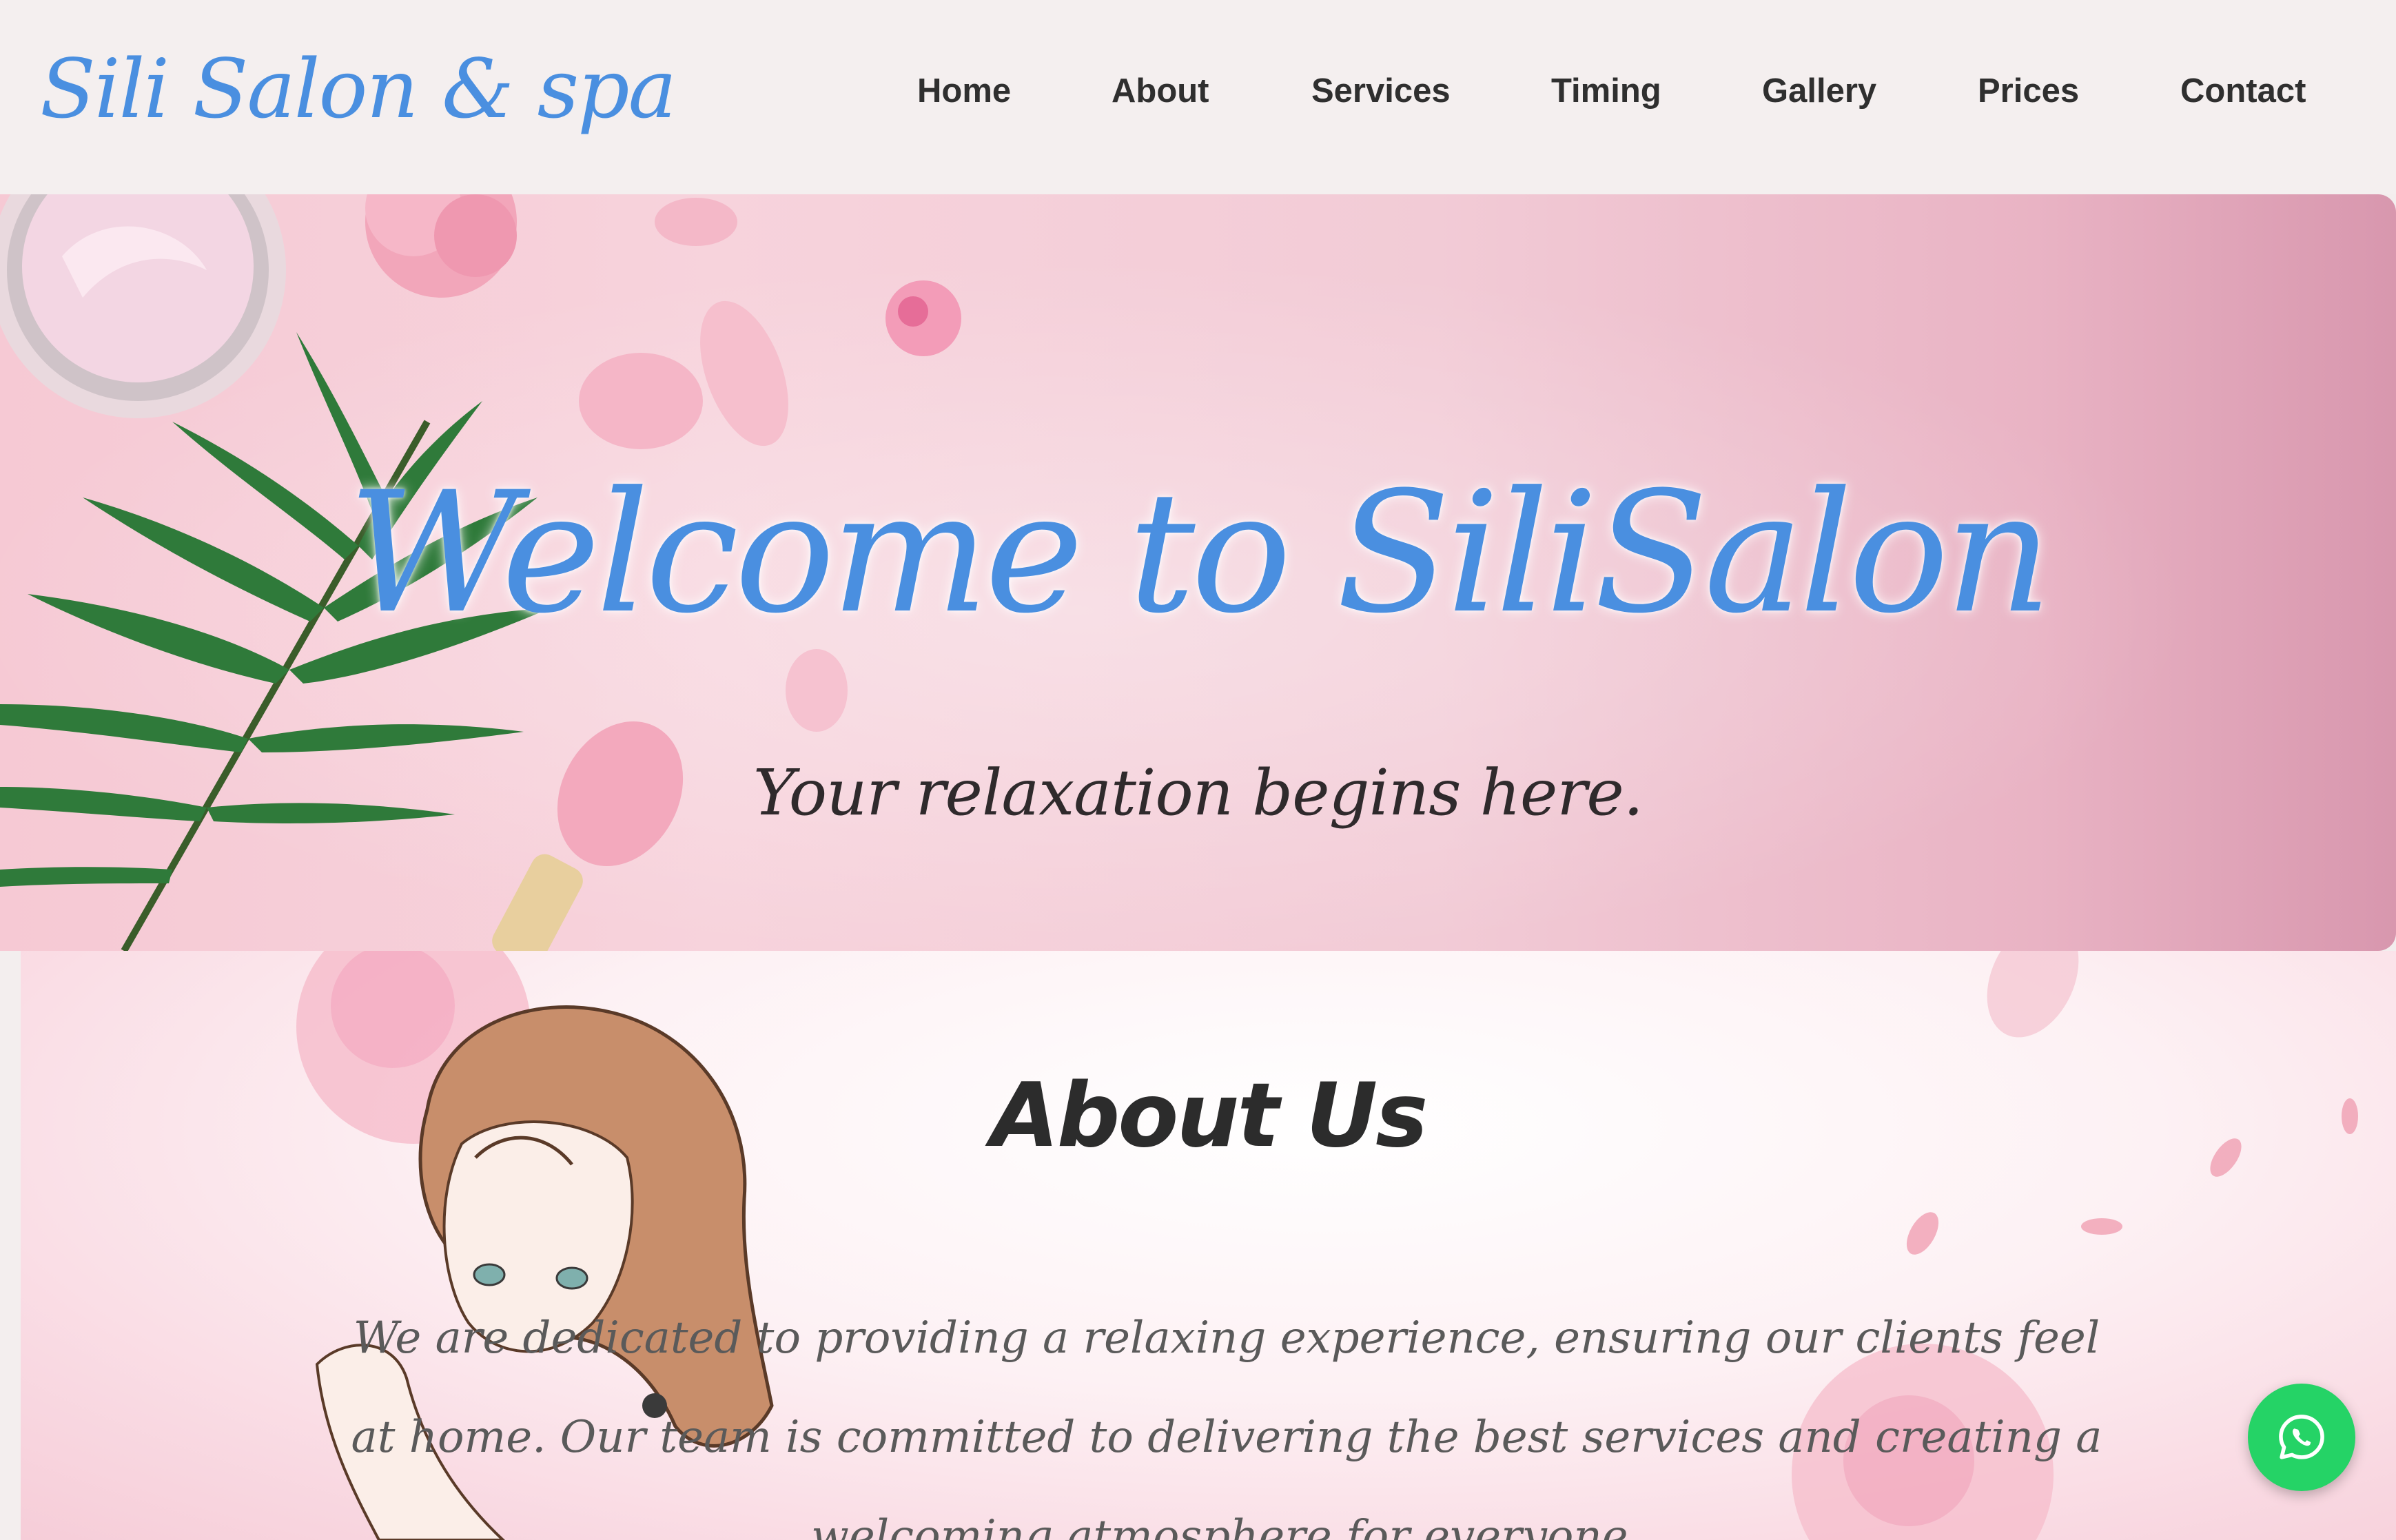  Describe the element at coordinates (1819, 91) in the screenshot. I see `nav-gallery: Gallery` at that location.